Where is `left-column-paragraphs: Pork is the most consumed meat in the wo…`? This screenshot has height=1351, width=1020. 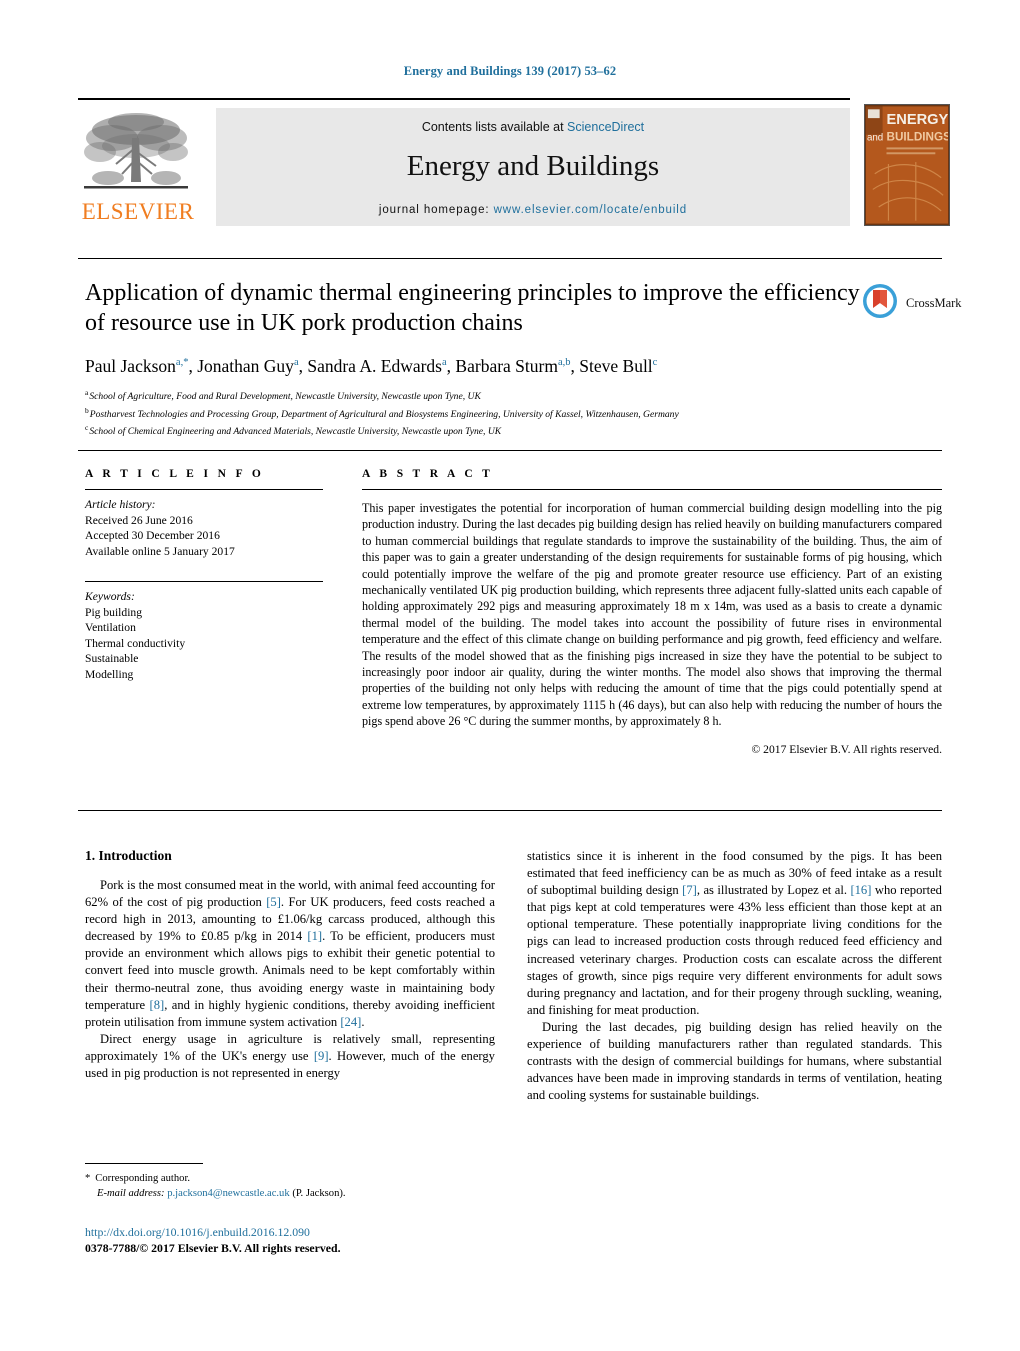
left-column-paragraphs: Pork is the most consumed meat in the wo… is located at coordinates (290, 979).